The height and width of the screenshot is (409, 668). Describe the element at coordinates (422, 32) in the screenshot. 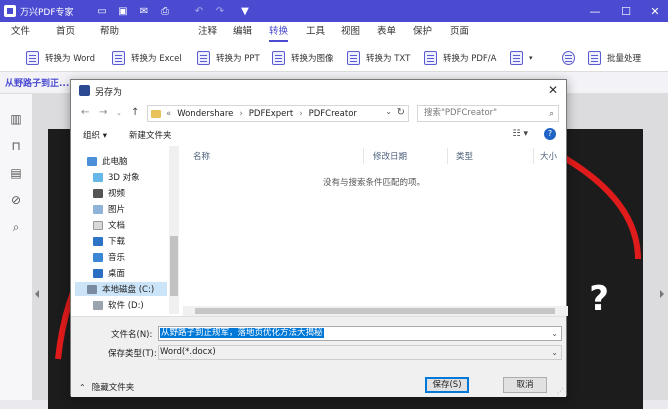

I see `menu-protect: 保护` at that location.